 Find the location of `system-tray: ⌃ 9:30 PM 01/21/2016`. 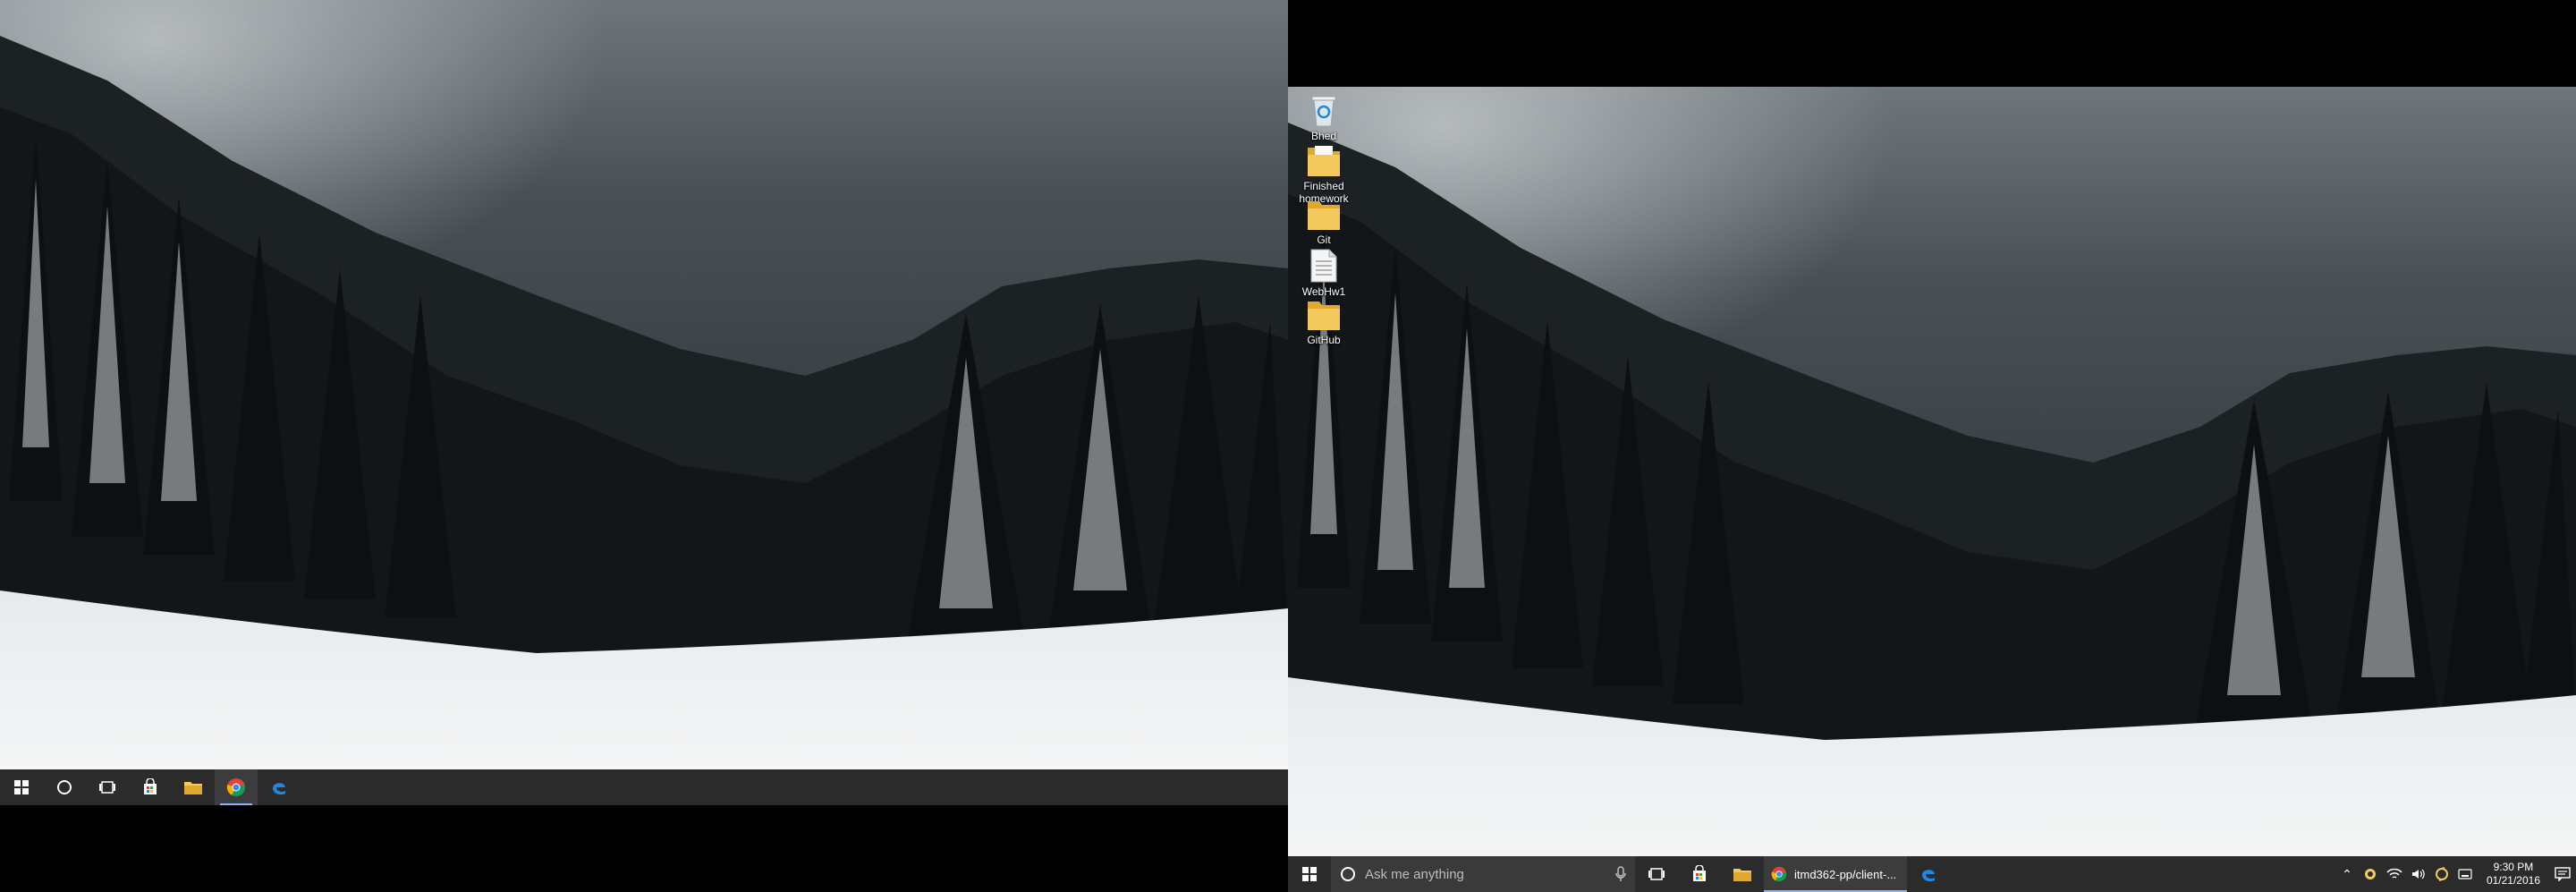

system-tray: ⌃ 9:30 PM 01/21/2016 is located at coordinates (2458, 874).